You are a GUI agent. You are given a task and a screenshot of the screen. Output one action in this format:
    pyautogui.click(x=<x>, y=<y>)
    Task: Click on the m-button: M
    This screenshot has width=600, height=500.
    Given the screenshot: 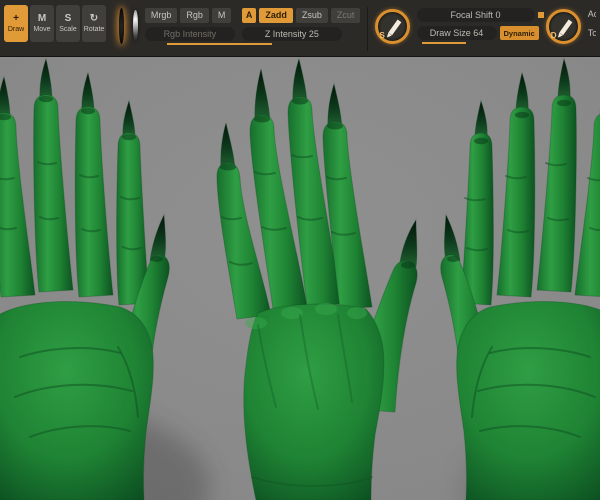 What is the action you would take?
    pyautogui.click(x=221, y=15)
    